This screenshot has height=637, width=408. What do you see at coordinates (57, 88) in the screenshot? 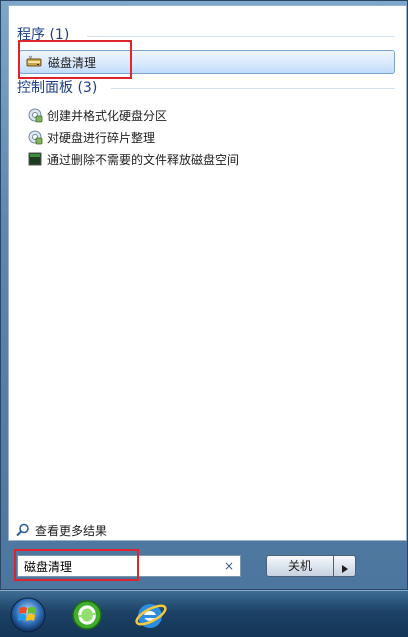
I see `control-panel-group-header: 控制面板 (3)` at bounding box center [57, 88].